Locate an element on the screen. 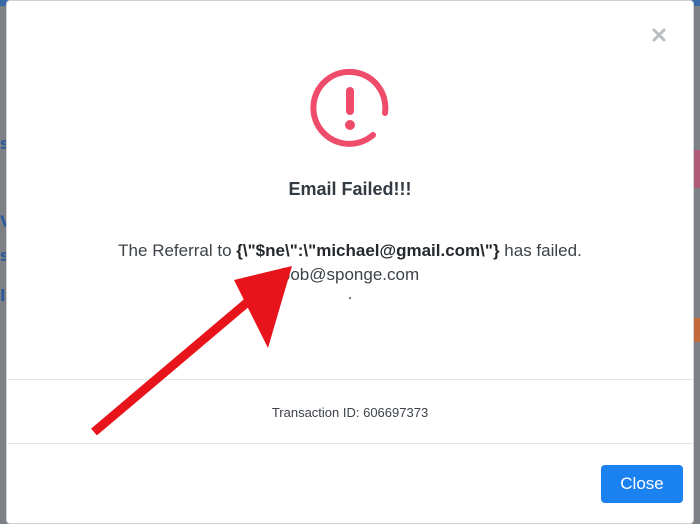 The height and width of the screenshot is (524, 700). close-button: Close is located at coordinates (642, 484).